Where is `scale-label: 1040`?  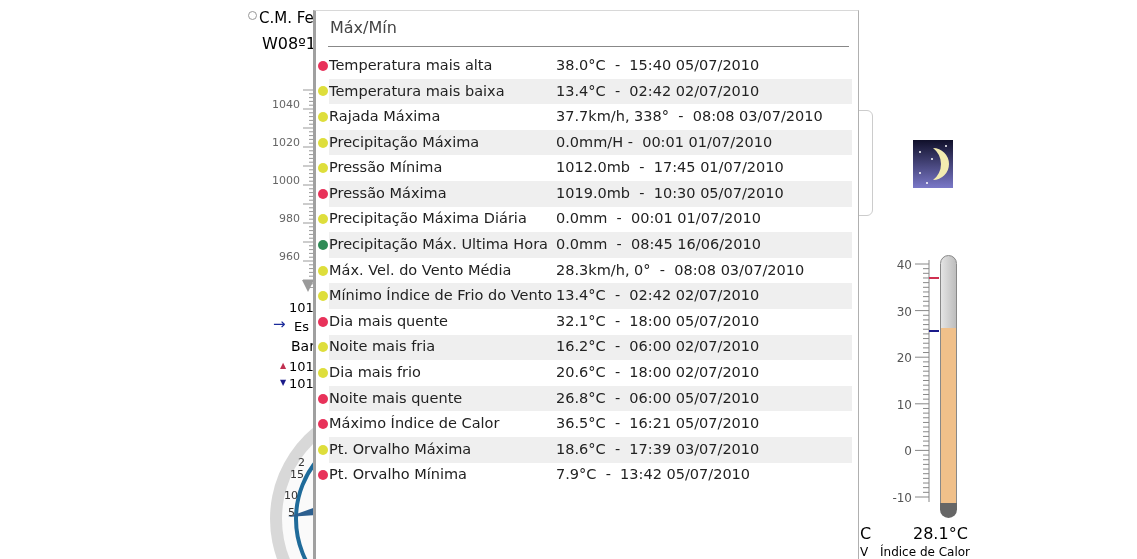
scale-label: 1040 is located at coordinates (285, 105).